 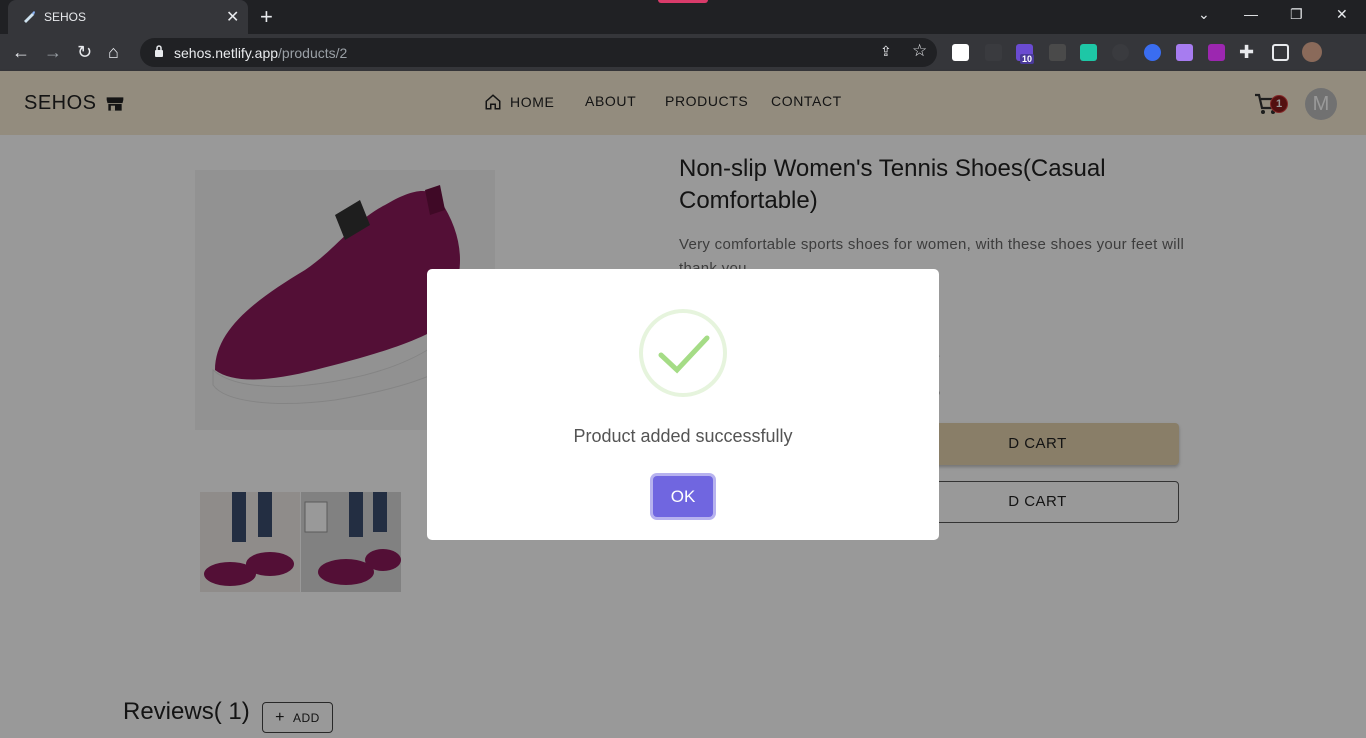 What do you see at coordinates (128, 17) in the screenshot?
I see `browser-tab: SEHOS ✕` at bounding box center [128, 17].